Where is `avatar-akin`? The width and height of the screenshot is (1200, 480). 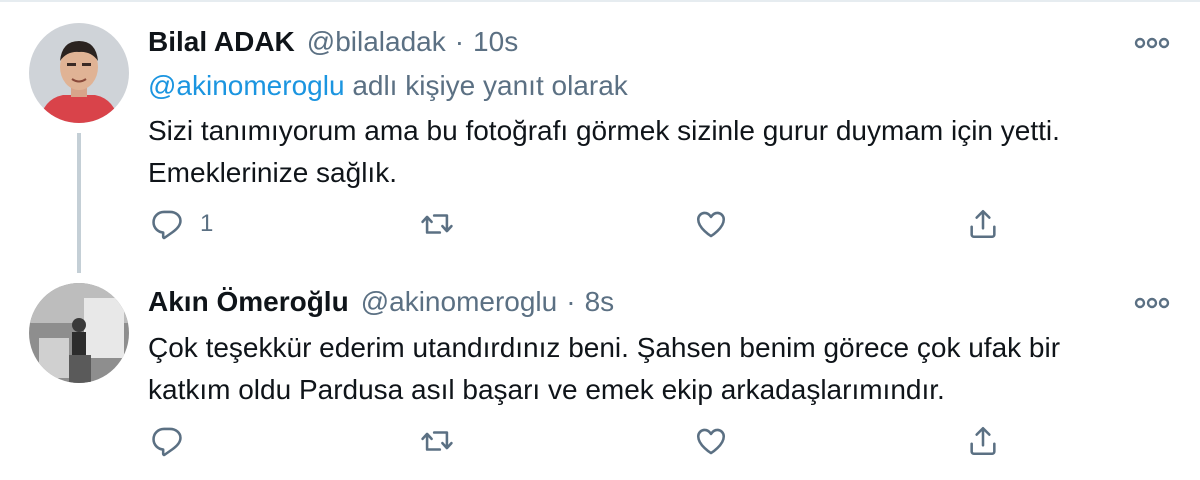 avatar-akin is located at coordinates (79, 333).